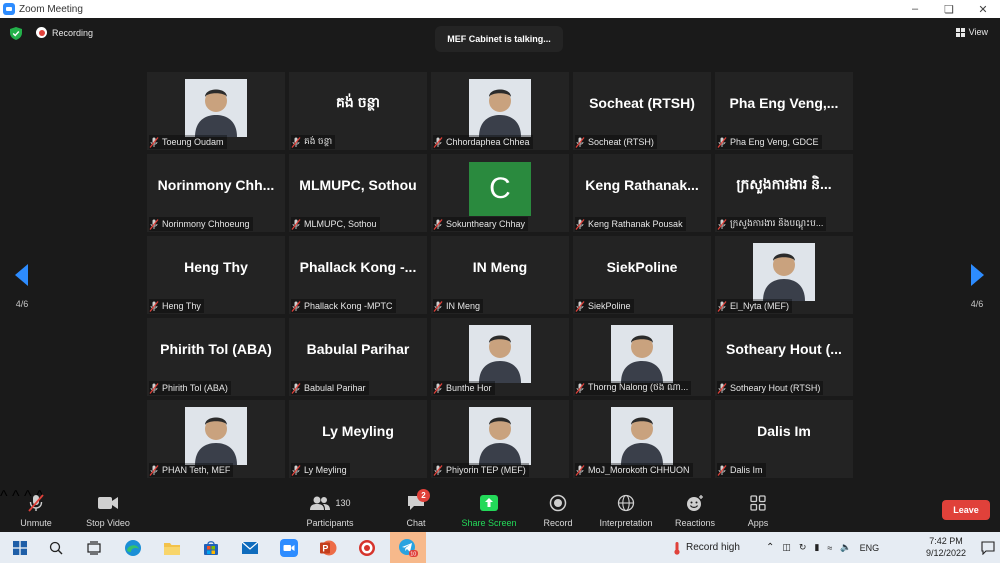 This screenshot has height=563, width=1000. What do you see at coordinates (829, 548) in the screenshot?
I see `wifi-icon: ≈` at bounding box center [829, 548].